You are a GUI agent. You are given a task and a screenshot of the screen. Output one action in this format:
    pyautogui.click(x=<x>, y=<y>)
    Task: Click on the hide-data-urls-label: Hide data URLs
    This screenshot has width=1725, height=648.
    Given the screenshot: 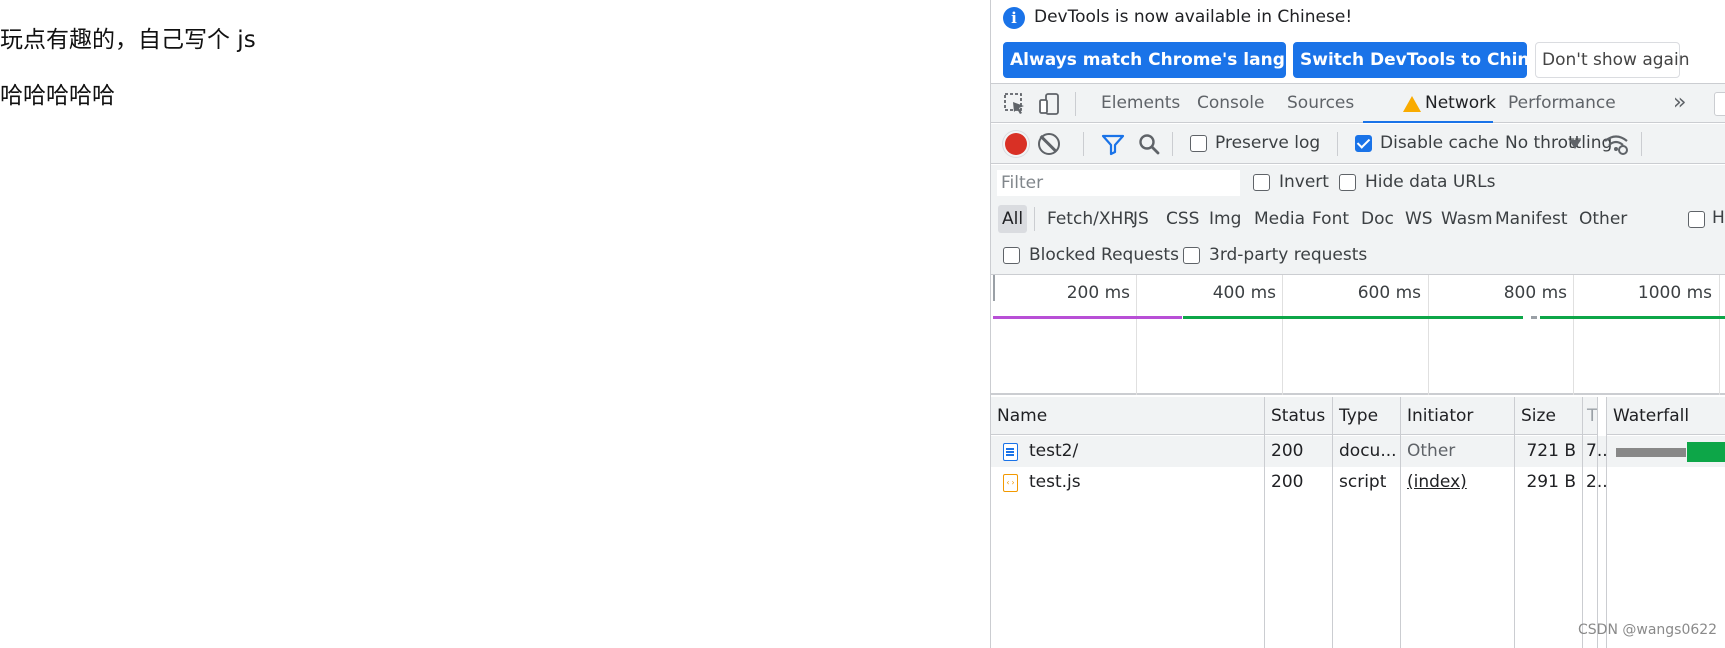 What is the action you would take?
    pyautogui.click(x=1430, y=182)
    